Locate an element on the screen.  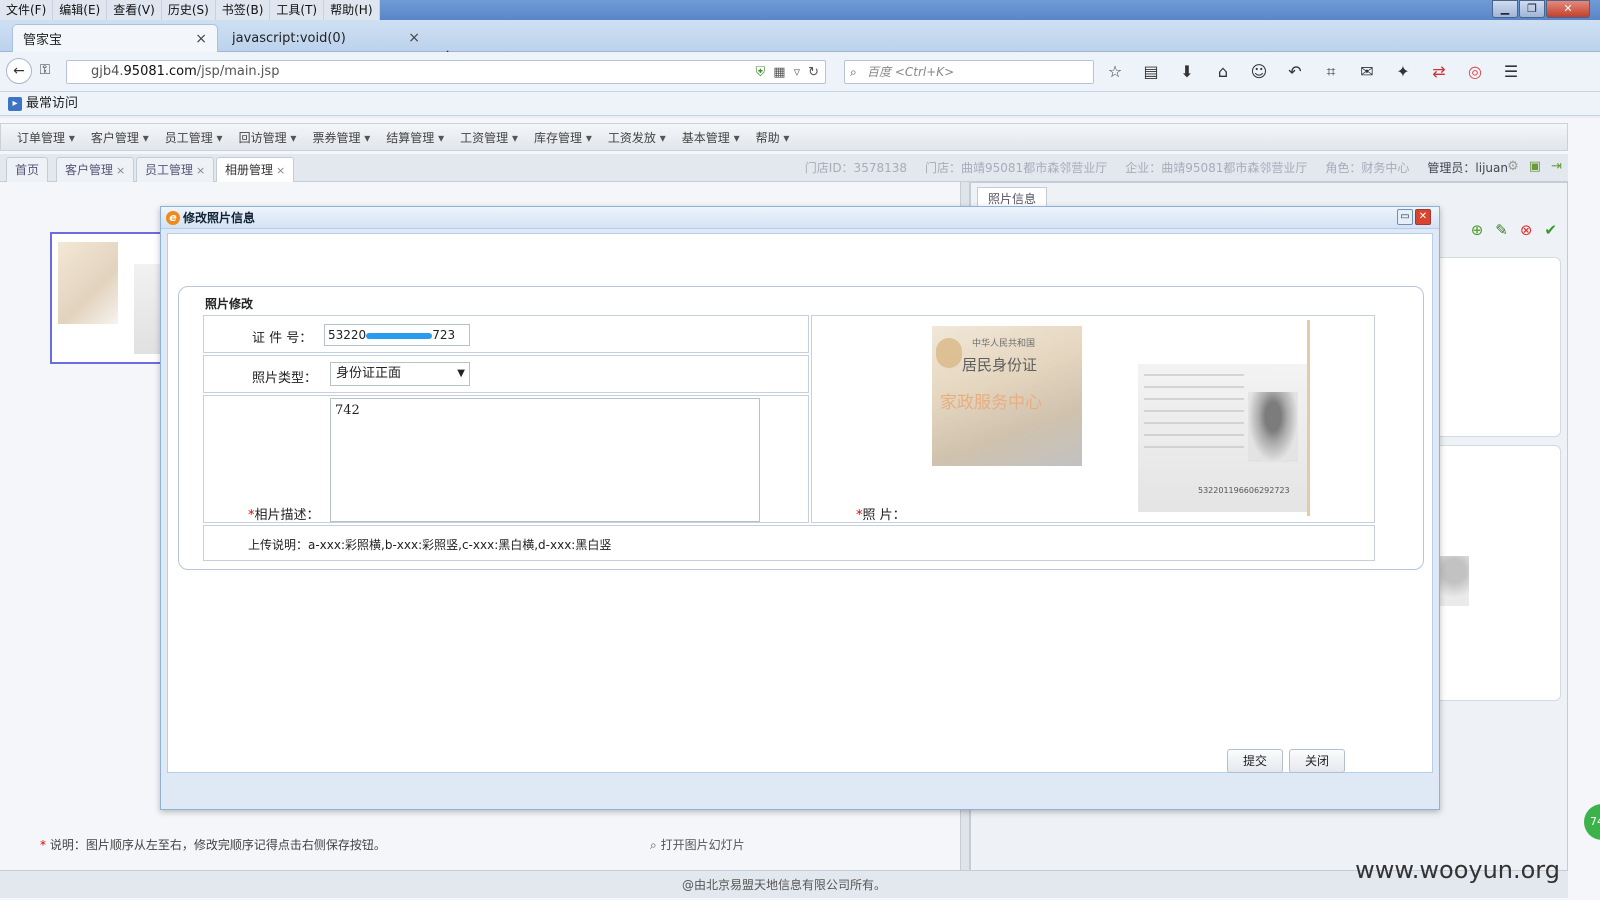
message-icon: ✉ is located at coordinates (1367, 72).